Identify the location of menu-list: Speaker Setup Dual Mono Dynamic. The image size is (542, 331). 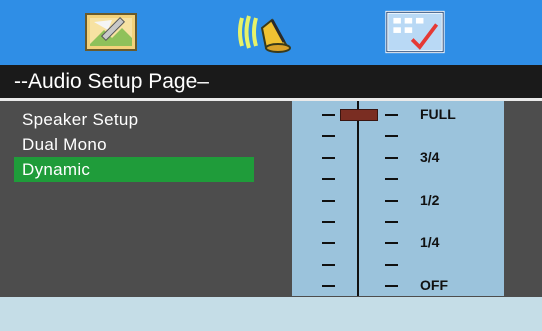
(134, 144).